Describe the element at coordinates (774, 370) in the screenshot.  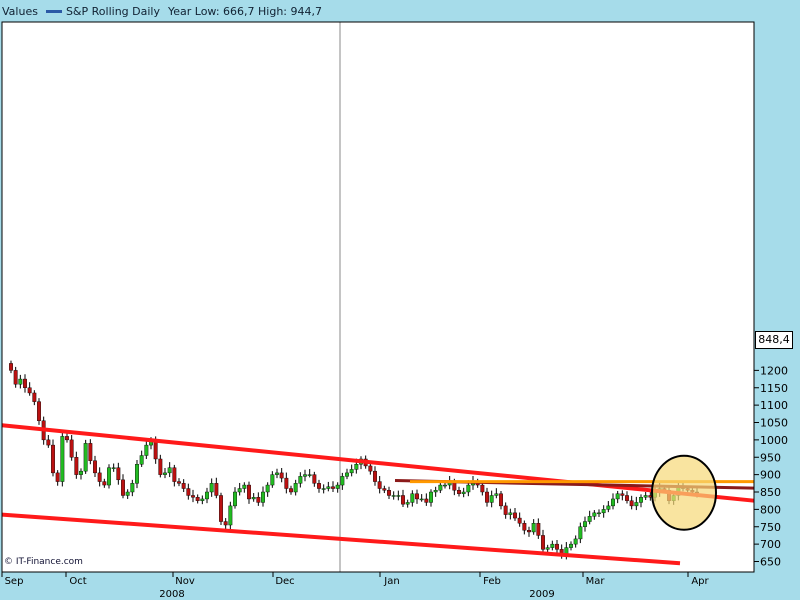
I see `y-tick-label: 1200` at that location.